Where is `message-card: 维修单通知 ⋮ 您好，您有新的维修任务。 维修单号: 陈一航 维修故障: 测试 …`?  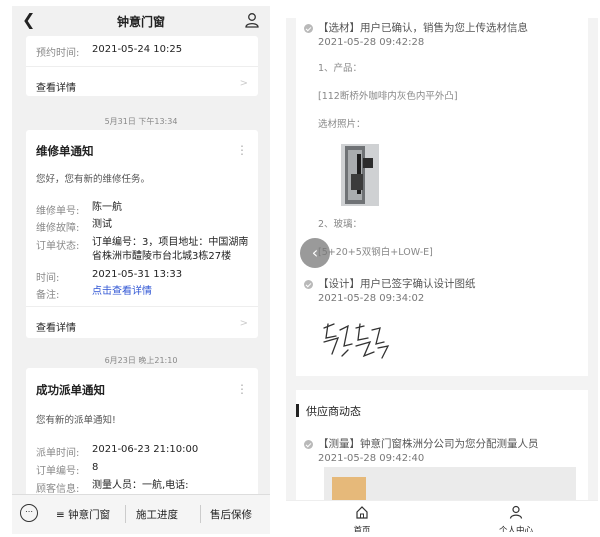
message-card: 维修单通知 ⋮ 您好，您有新的维修任务。 维修单号: 陈一航 维修故障: 测试 … is located at coordinates (142, 234).